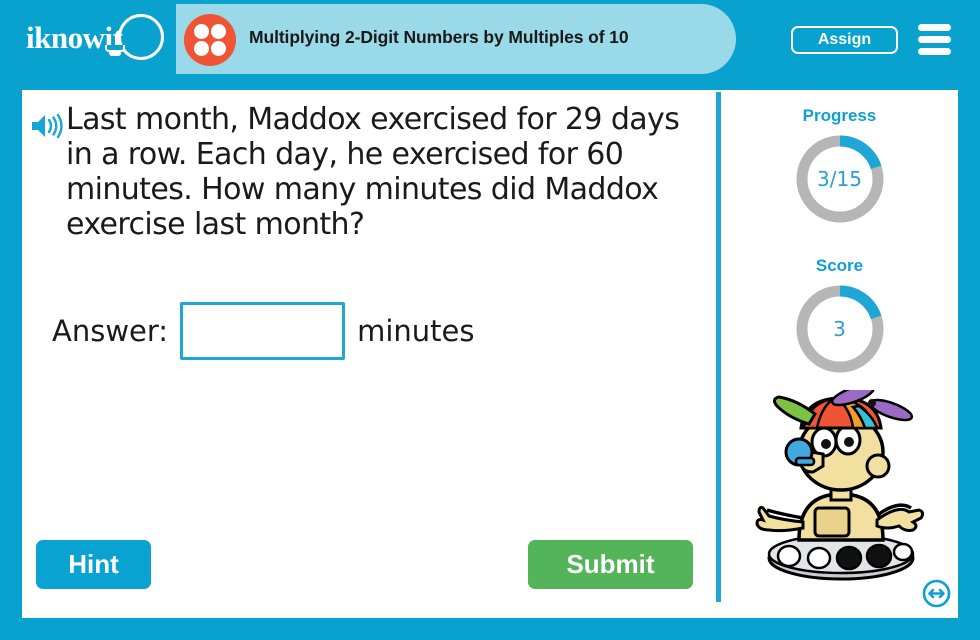  What do you see at coordinates (201, 31) in the screenshot?
I see `dot-top-left` at bounding box center [201, 31].